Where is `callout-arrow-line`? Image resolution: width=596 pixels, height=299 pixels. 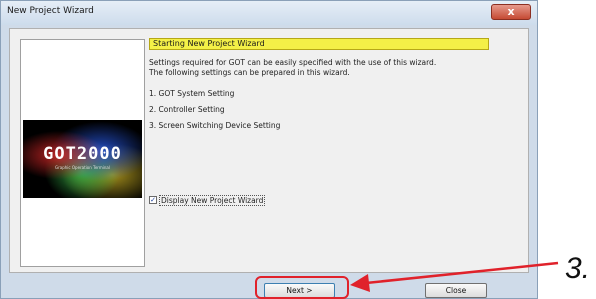 callout-arrow-line is located at coordinates (462, 273).